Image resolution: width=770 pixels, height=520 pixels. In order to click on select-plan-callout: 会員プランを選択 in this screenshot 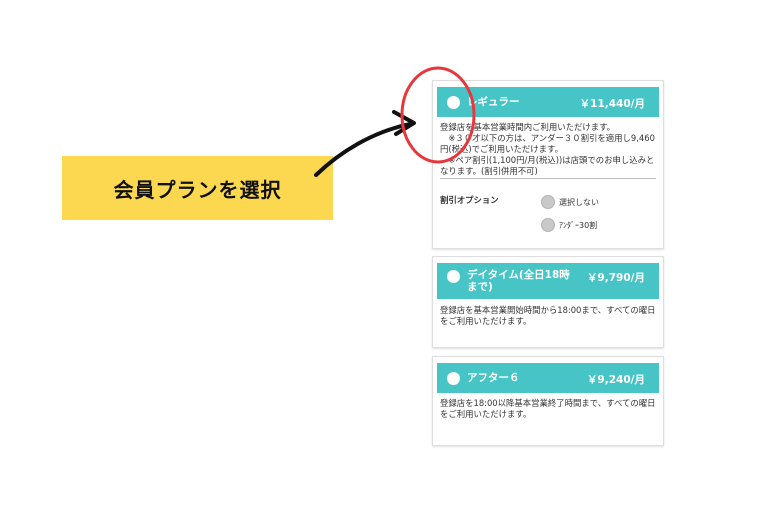, I will do `click(197, 188)`.